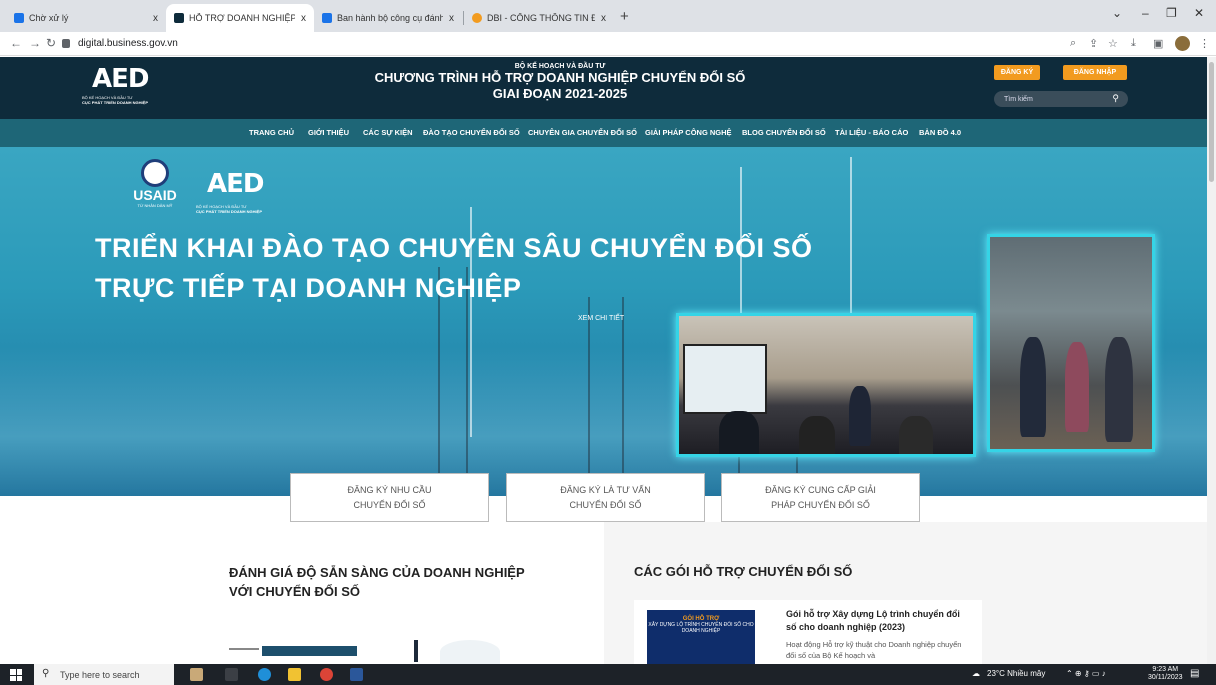 The image size is (1216, 685). Describe the element at coordinates (389, 497) in the screenshot. I see `register-needs-button: ĐĂNG KÝ NHU CẦU CHUYỂN ĐỔI SỐ` at that location.